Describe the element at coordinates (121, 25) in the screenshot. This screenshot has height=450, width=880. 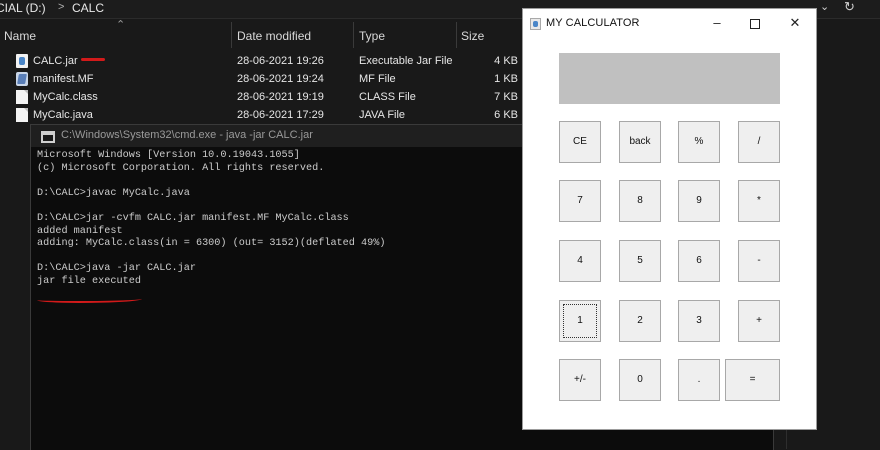
I see `sort-ascending-icon: ⌃` at that location.